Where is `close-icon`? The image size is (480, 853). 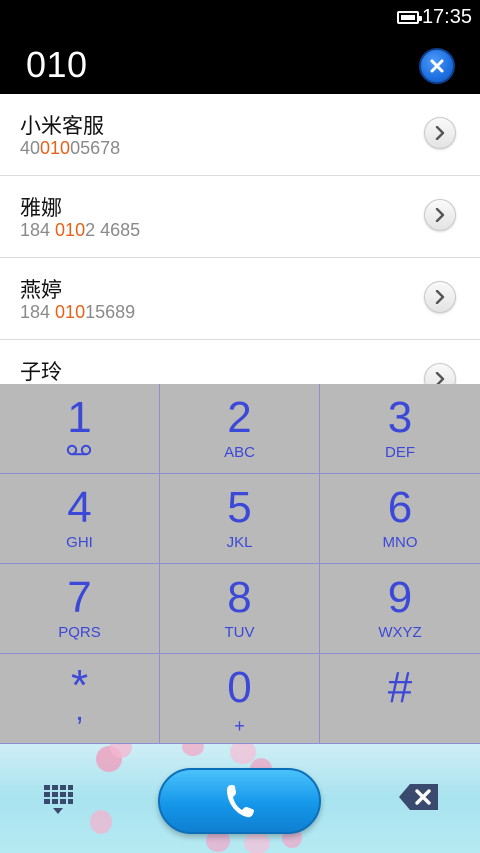 close-icon is located at coordinates (437, 66).